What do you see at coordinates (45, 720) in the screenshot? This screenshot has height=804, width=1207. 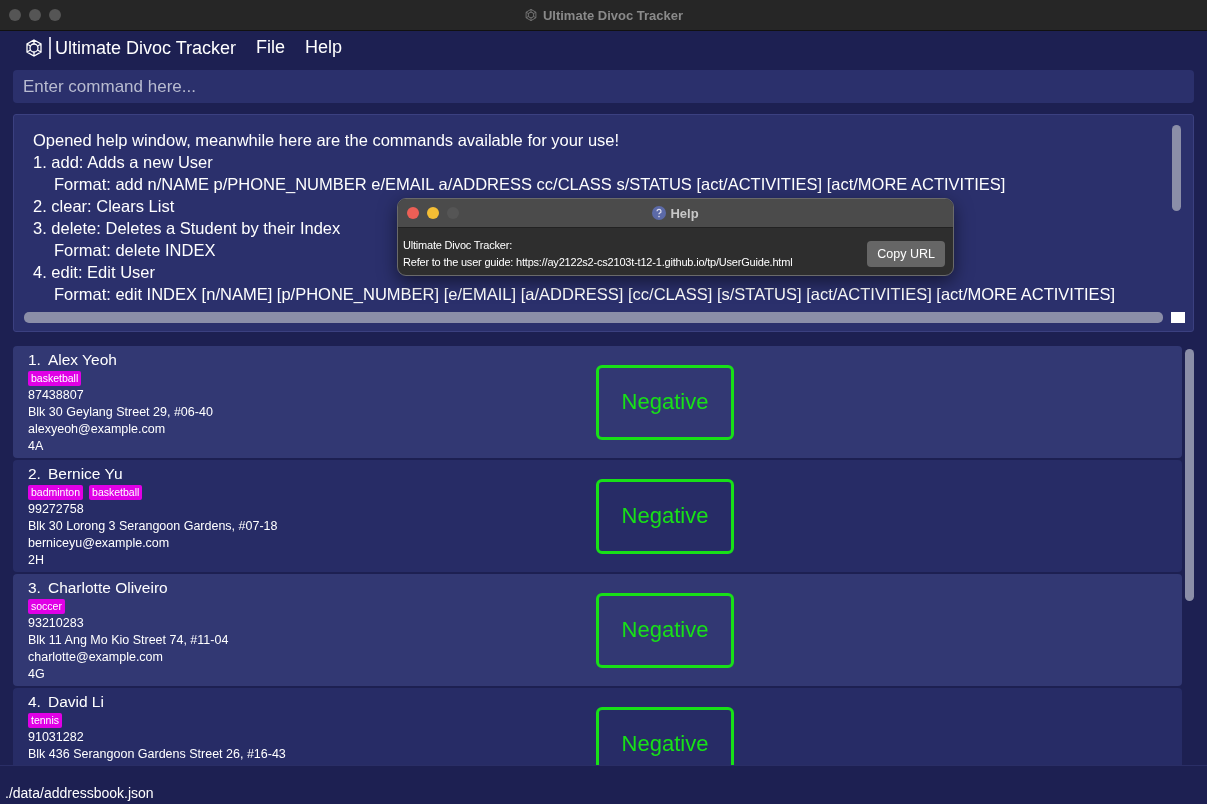 I see `activity-tag: tennis` at bounding box center [45, 720].